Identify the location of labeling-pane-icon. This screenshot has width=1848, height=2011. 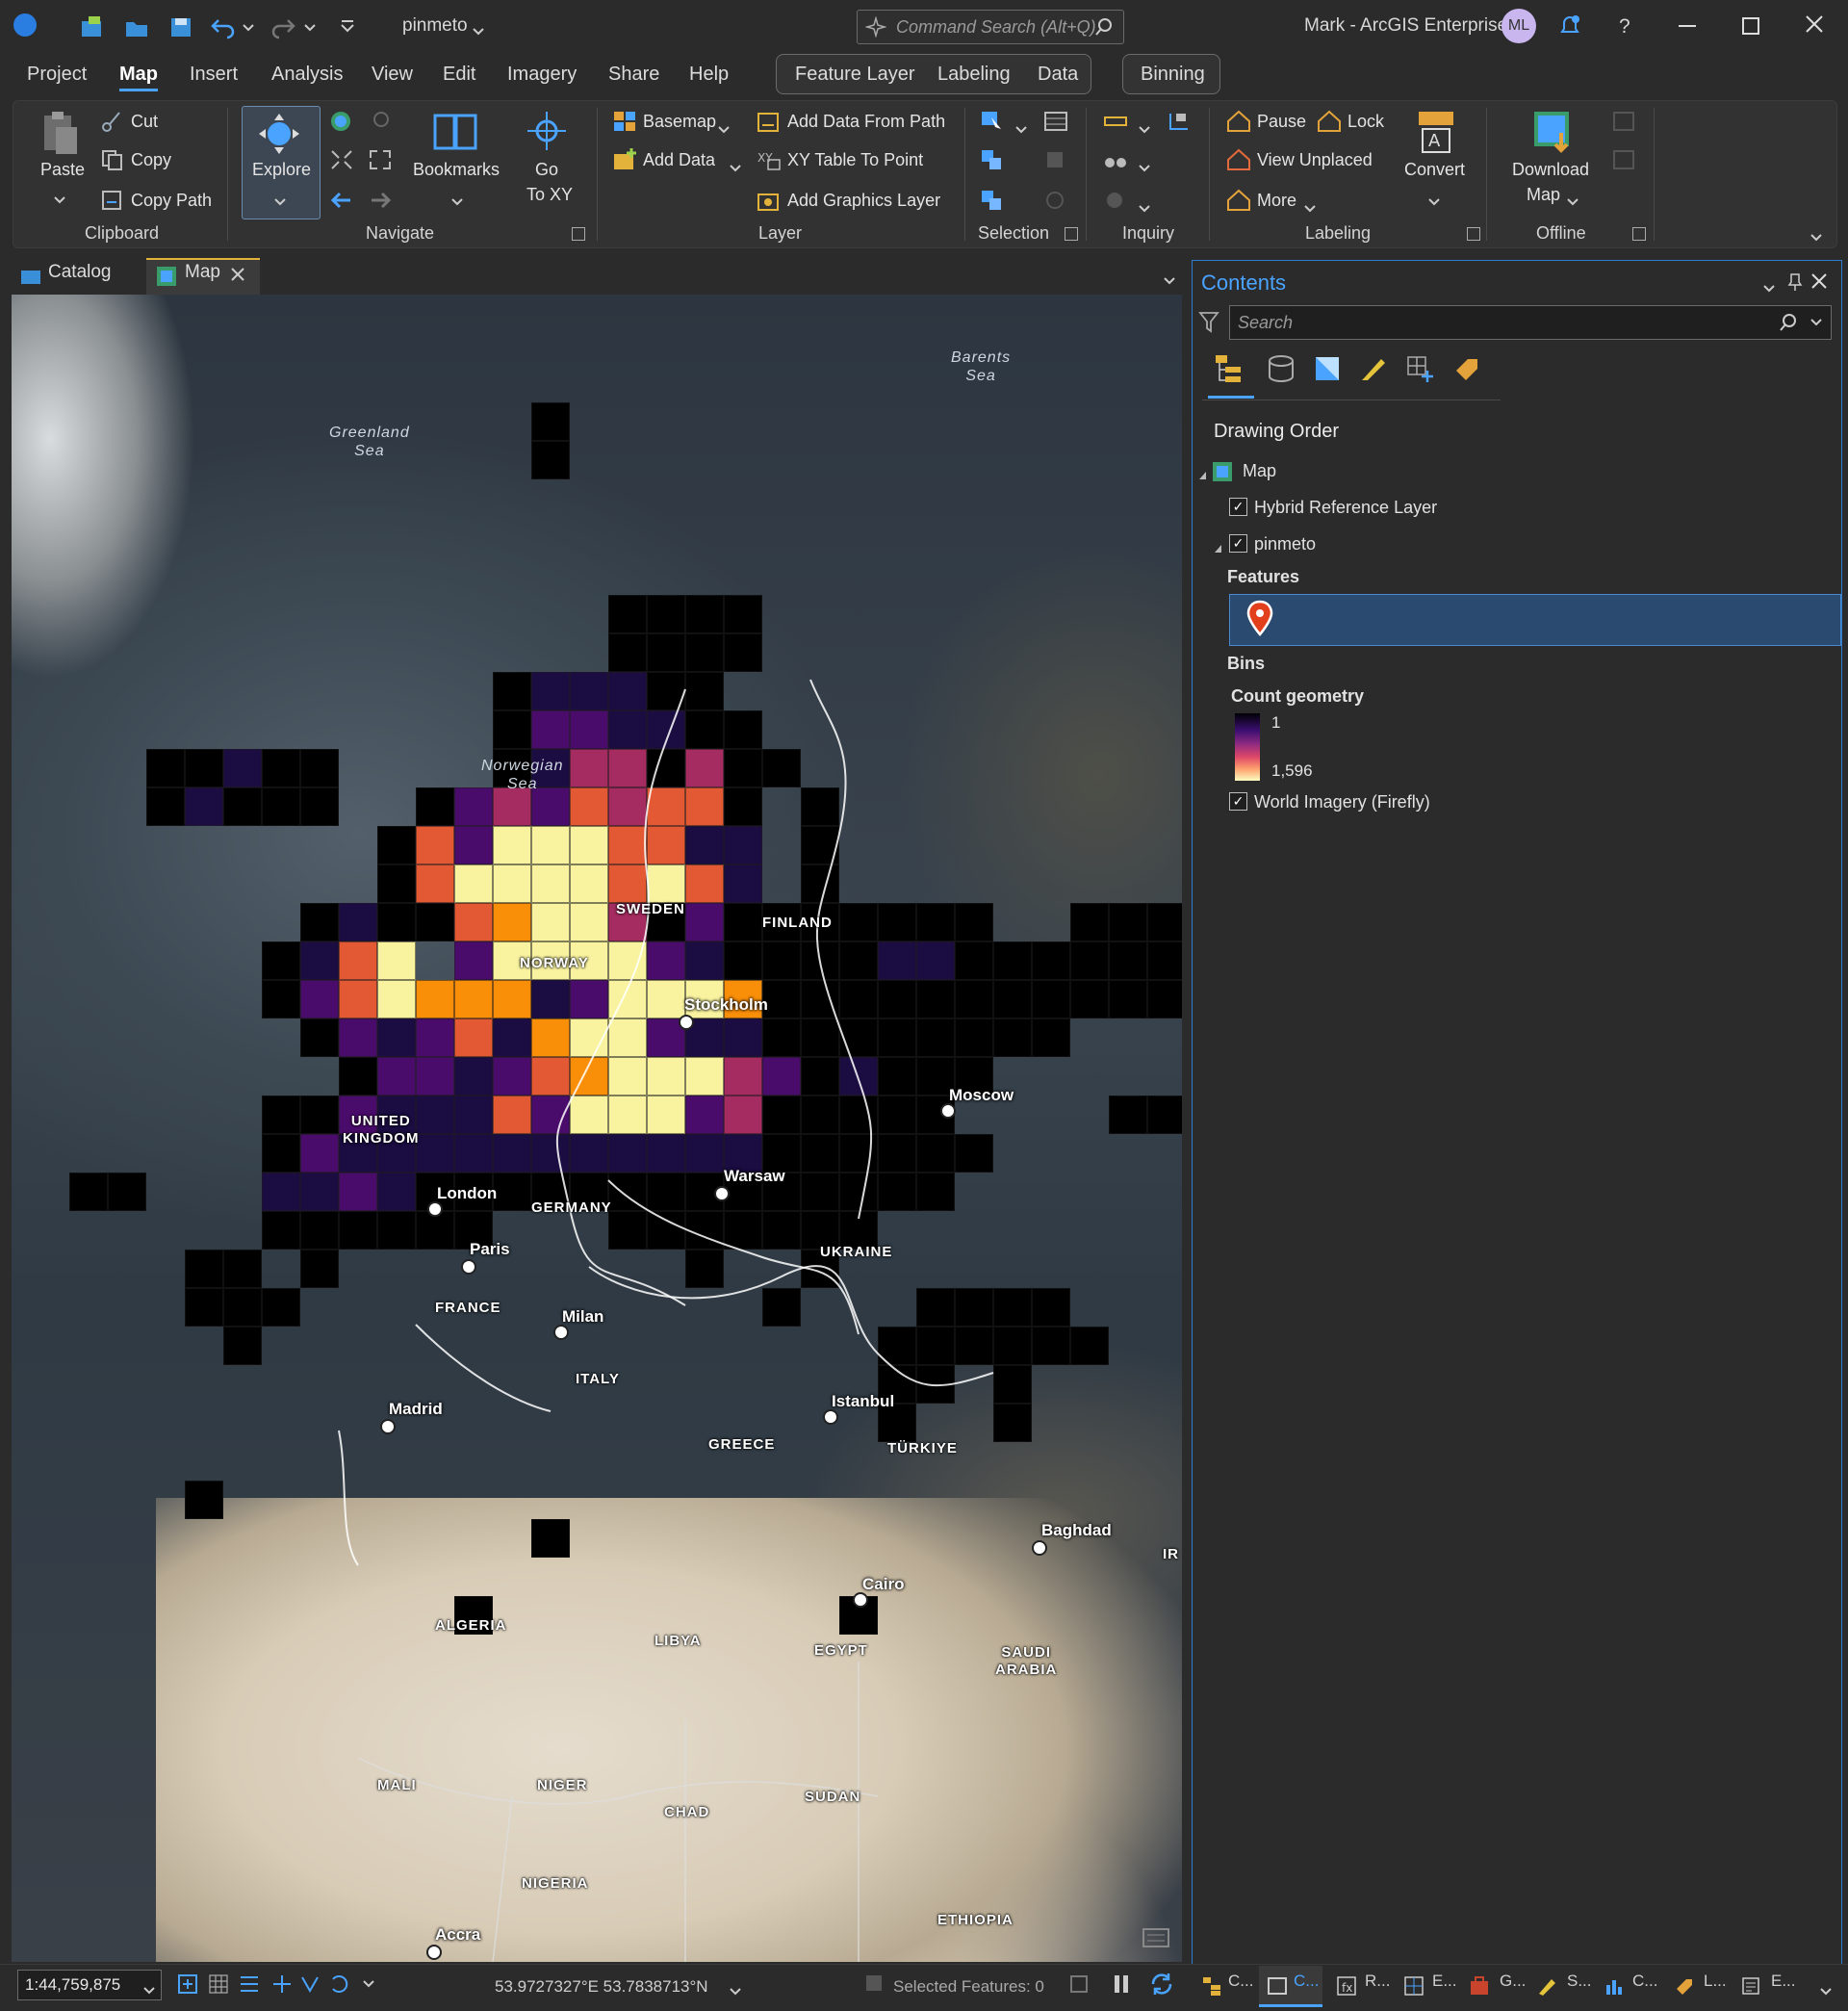
(1683, 1988).